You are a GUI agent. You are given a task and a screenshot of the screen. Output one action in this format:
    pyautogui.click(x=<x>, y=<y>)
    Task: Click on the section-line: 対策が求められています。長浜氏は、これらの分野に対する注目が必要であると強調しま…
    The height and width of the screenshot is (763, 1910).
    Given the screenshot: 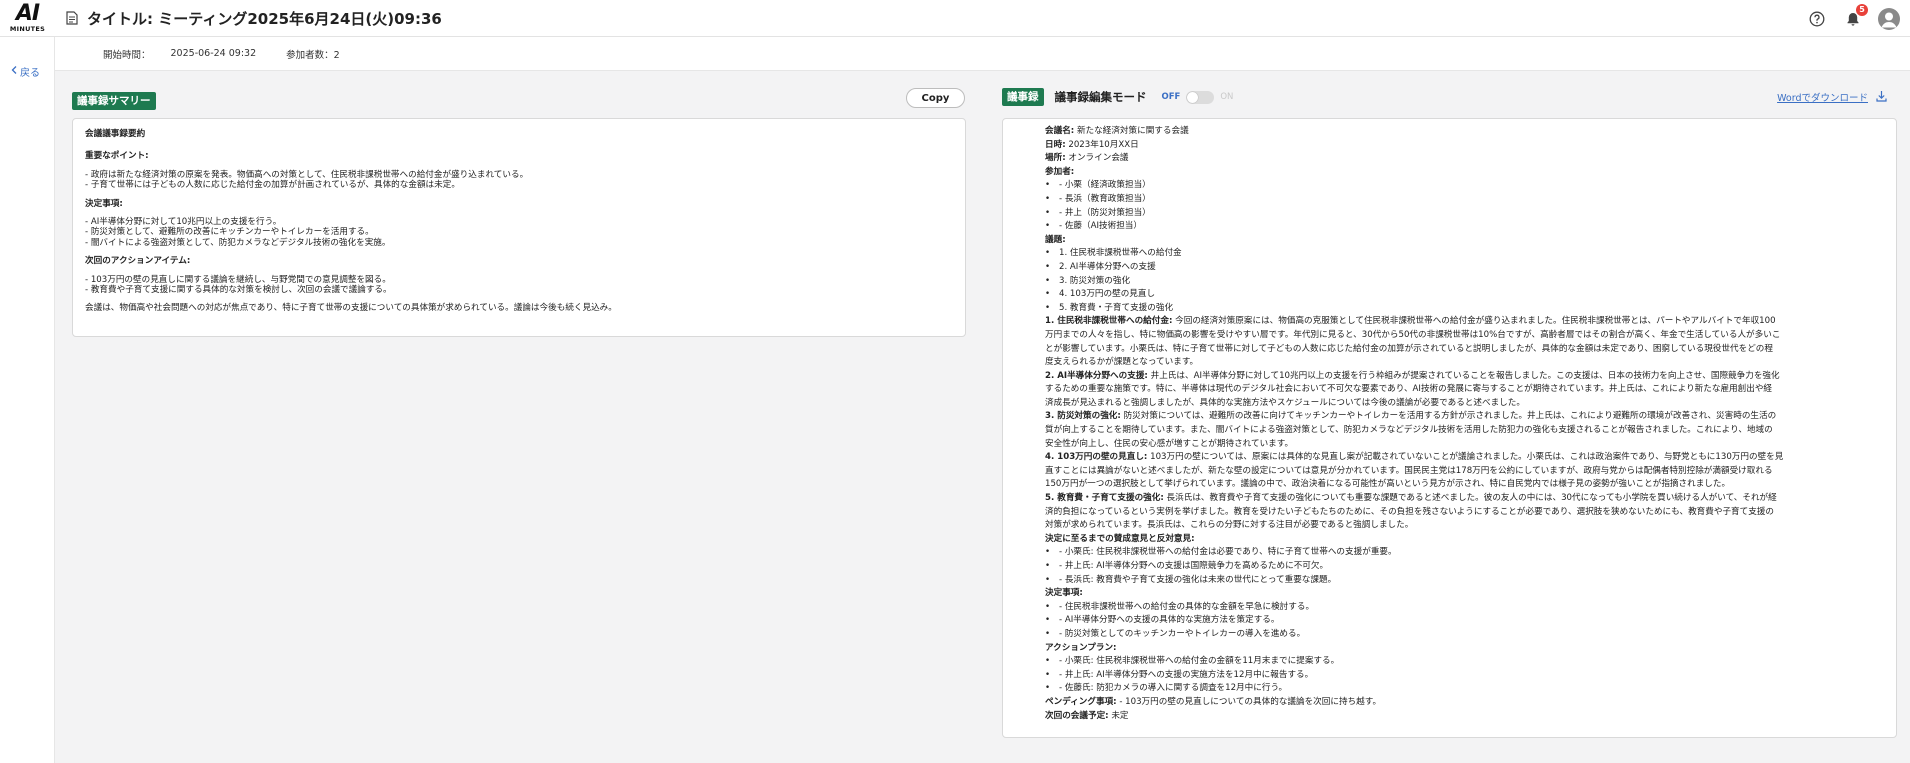 What is the action you would take?
    pyautogui.click(x=1229, y=525)
    